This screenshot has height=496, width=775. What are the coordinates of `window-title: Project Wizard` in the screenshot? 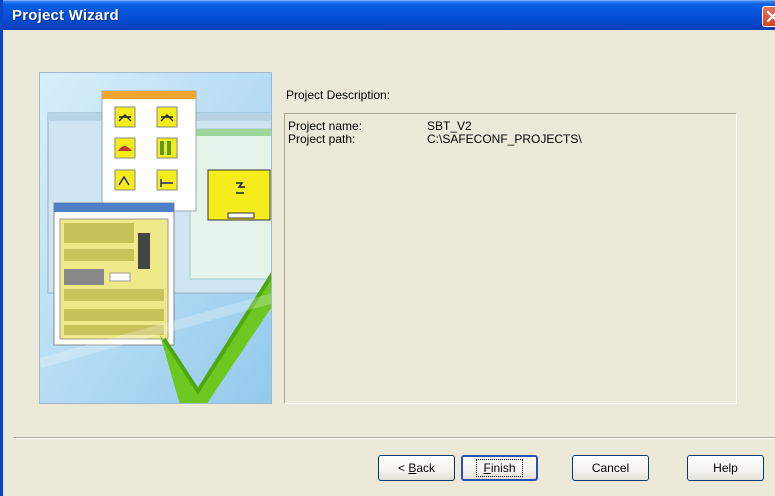 It's located at (65, 15).